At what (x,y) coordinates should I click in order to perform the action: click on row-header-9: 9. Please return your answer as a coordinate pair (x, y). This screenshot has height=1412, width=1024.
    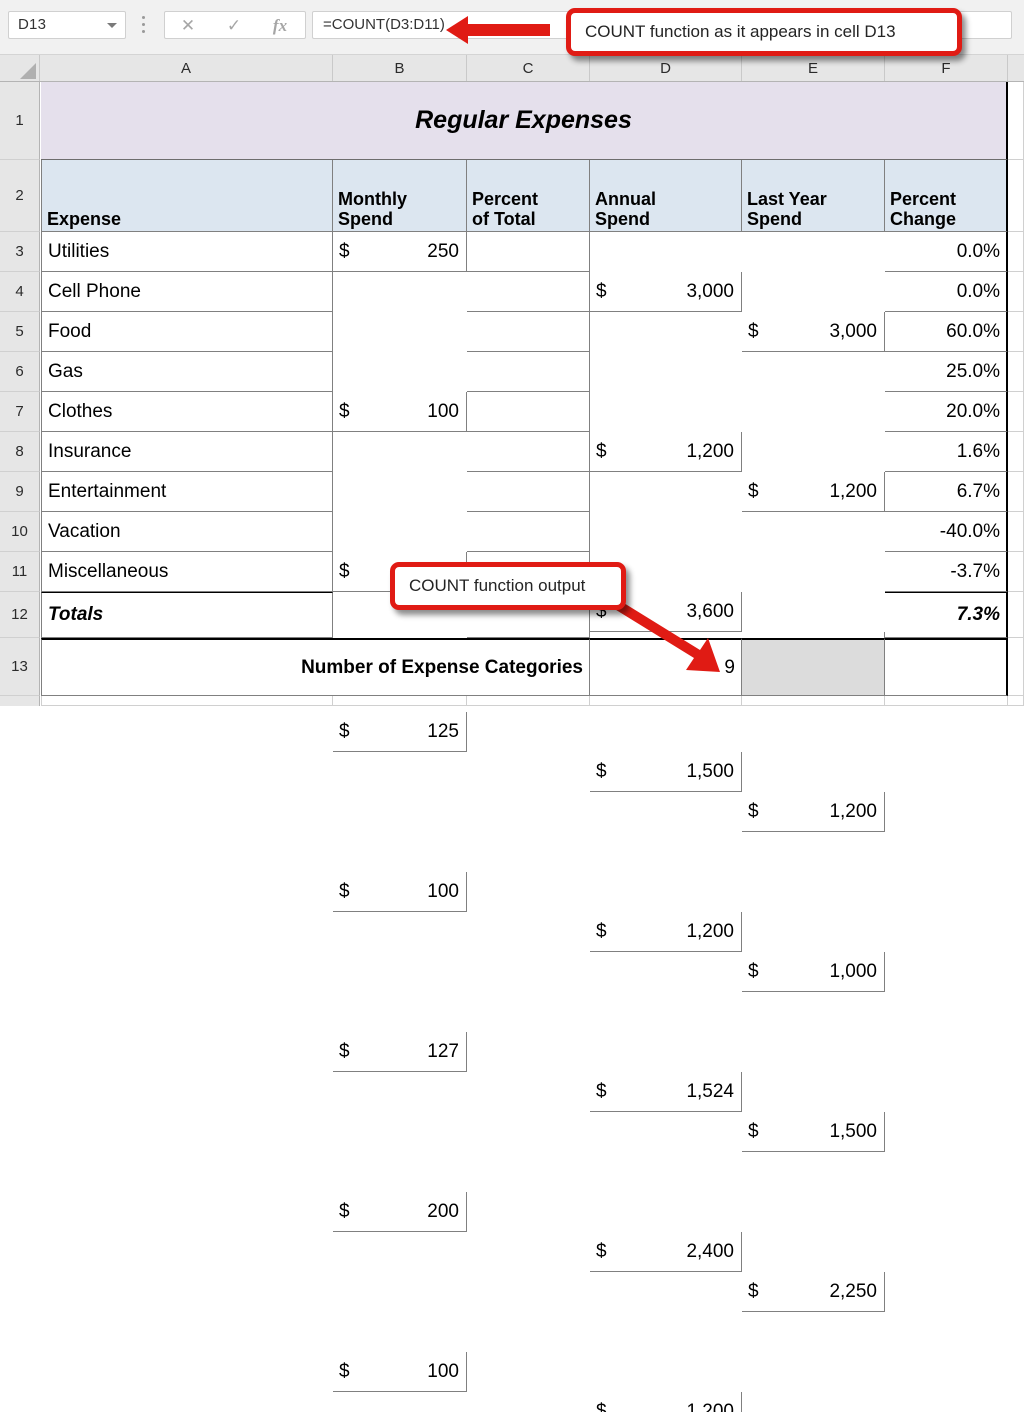
    Looking at the image, I should click on (20, 492).